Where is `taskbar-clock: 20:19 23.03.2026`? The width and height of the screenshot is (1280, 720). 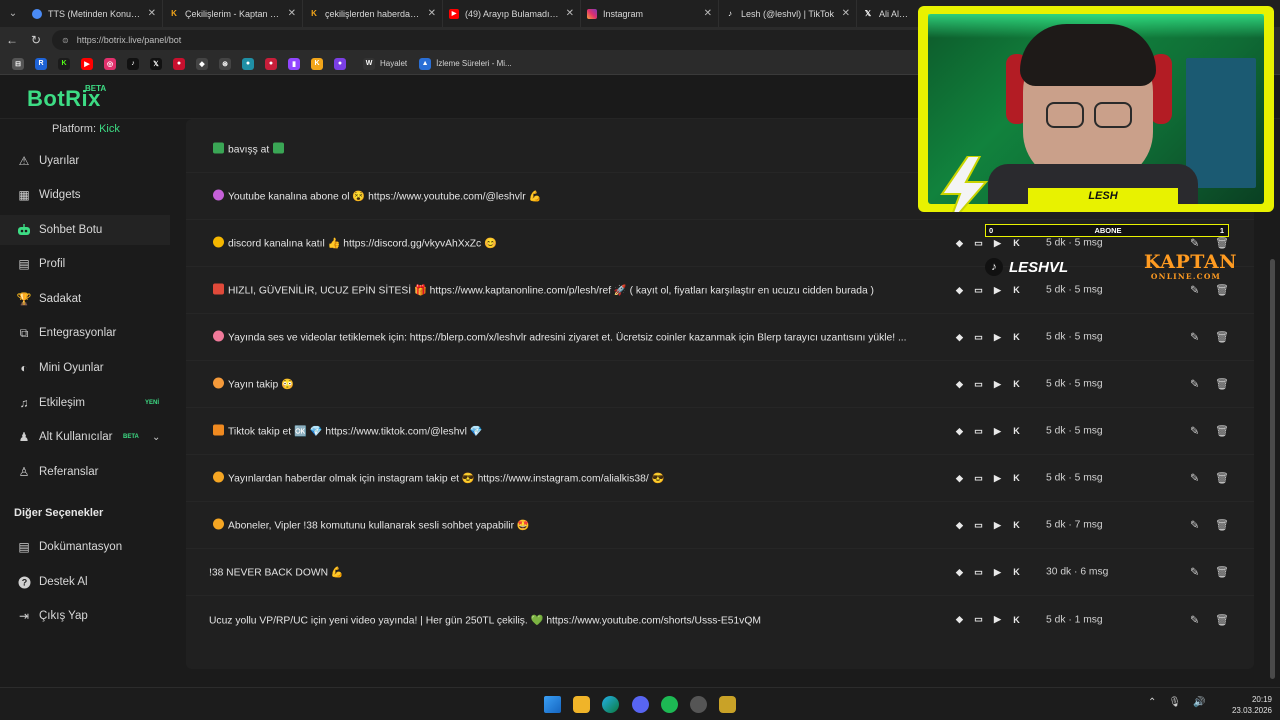 taskbar-clock: 20:19 23.03.2026 is located at coordinates (1249, 705).